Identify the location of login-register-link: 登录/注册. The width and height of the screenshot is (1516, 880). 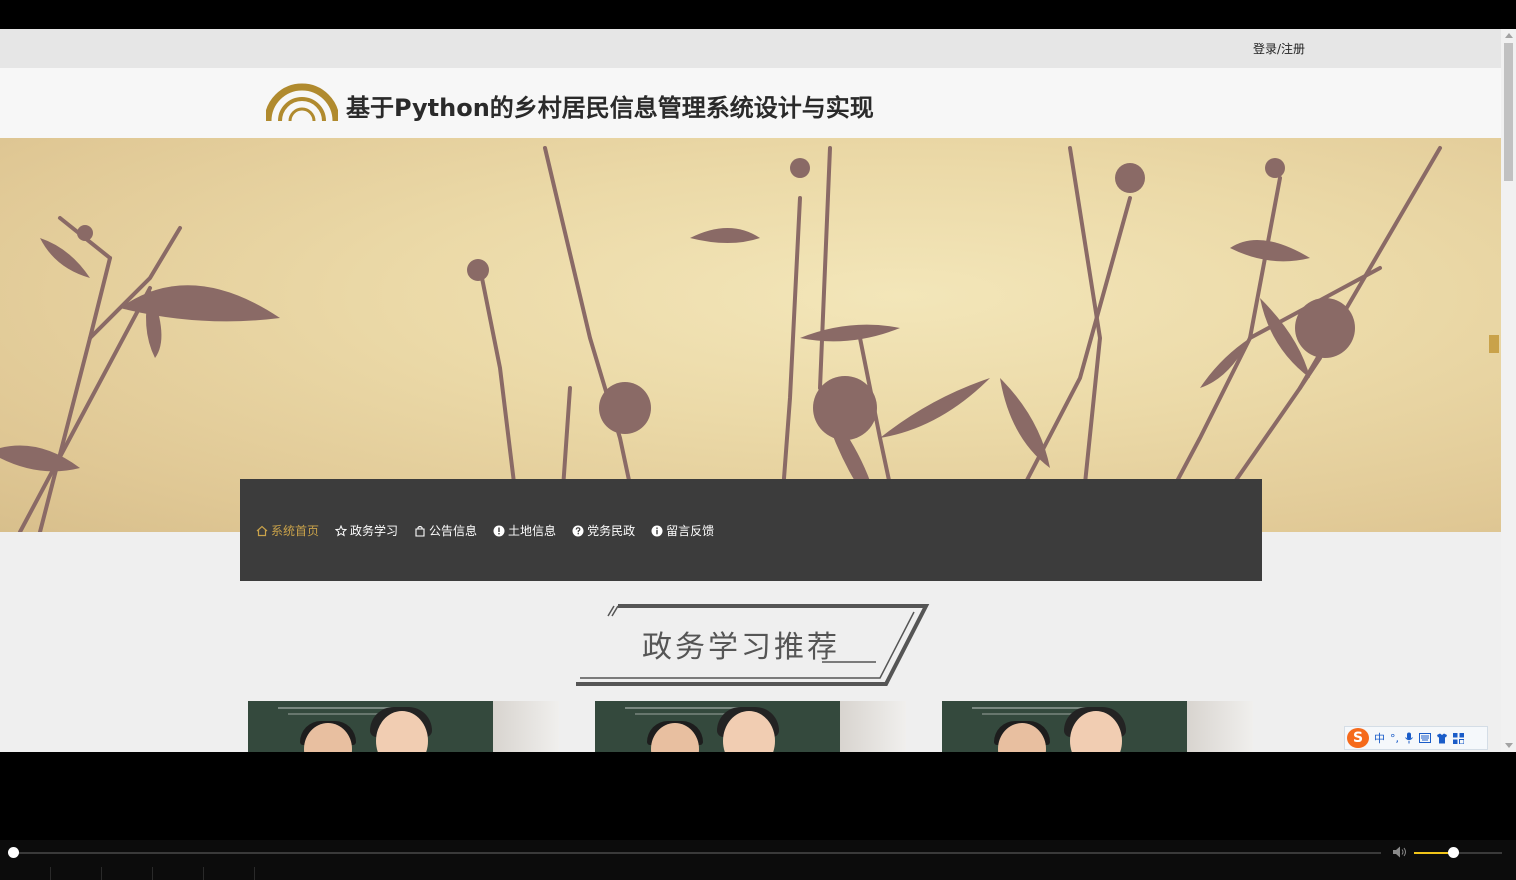
(1279, 48).